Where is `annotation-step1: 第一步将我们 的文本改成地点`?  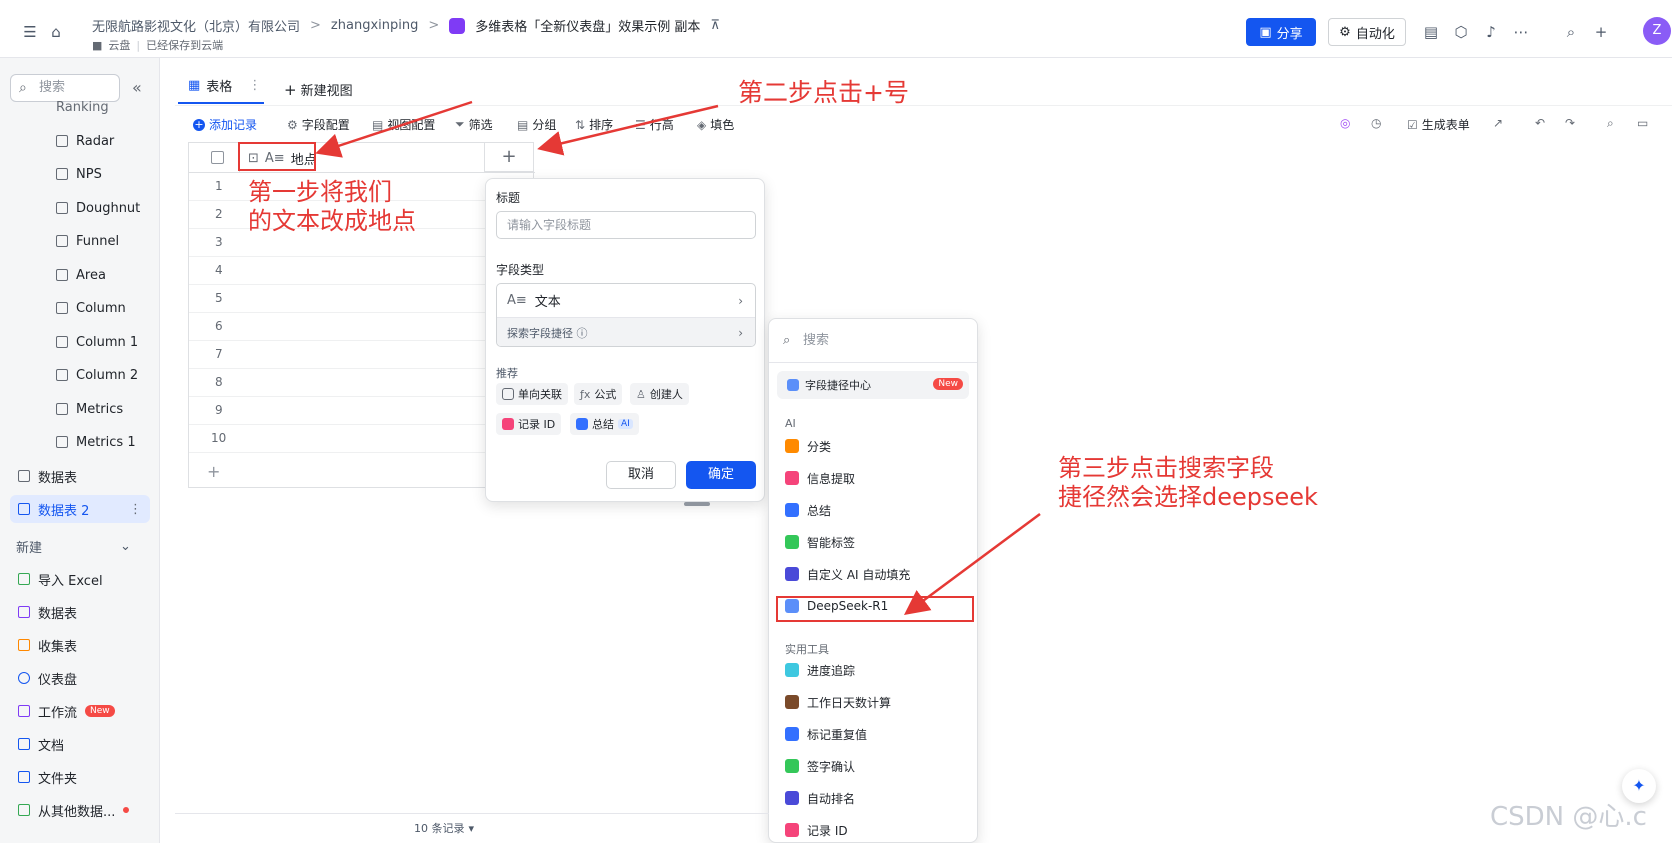
annotation-step1: 第一步将我们 的文本改成地点 is located at coordinates (332, 207).